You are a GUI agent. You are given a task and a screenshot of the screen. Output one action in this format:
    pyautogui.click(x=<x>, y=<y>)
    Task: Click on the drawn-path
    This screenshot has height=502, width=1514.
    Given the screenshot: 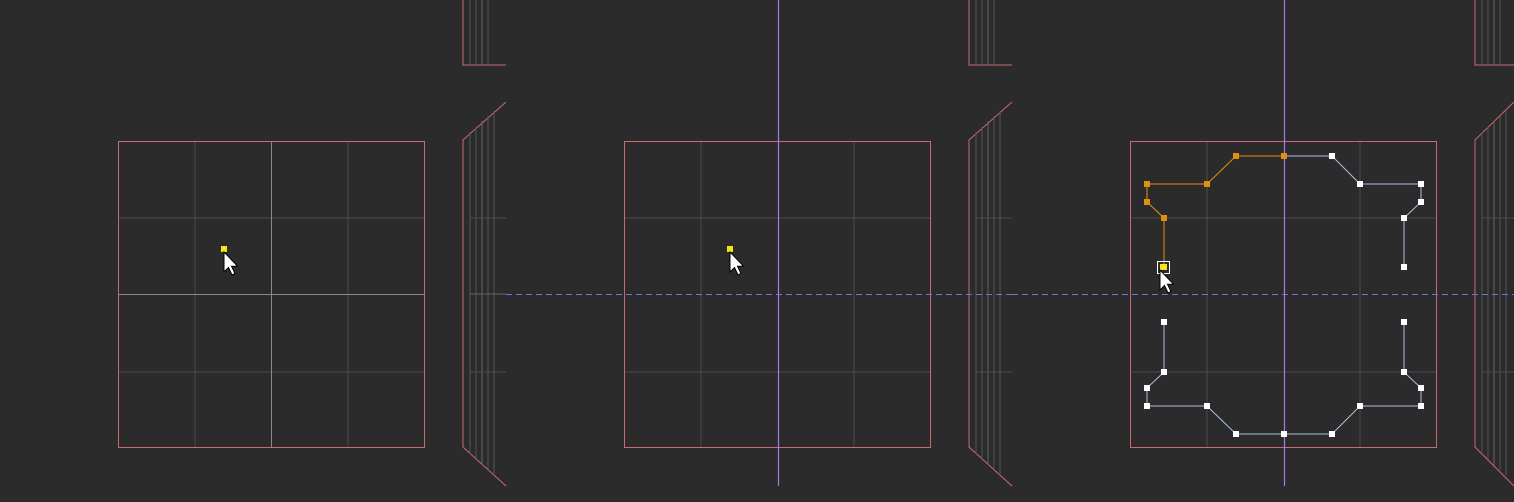 What is the action you would take?
    pyautogui.click(x=1215, y=211)
    